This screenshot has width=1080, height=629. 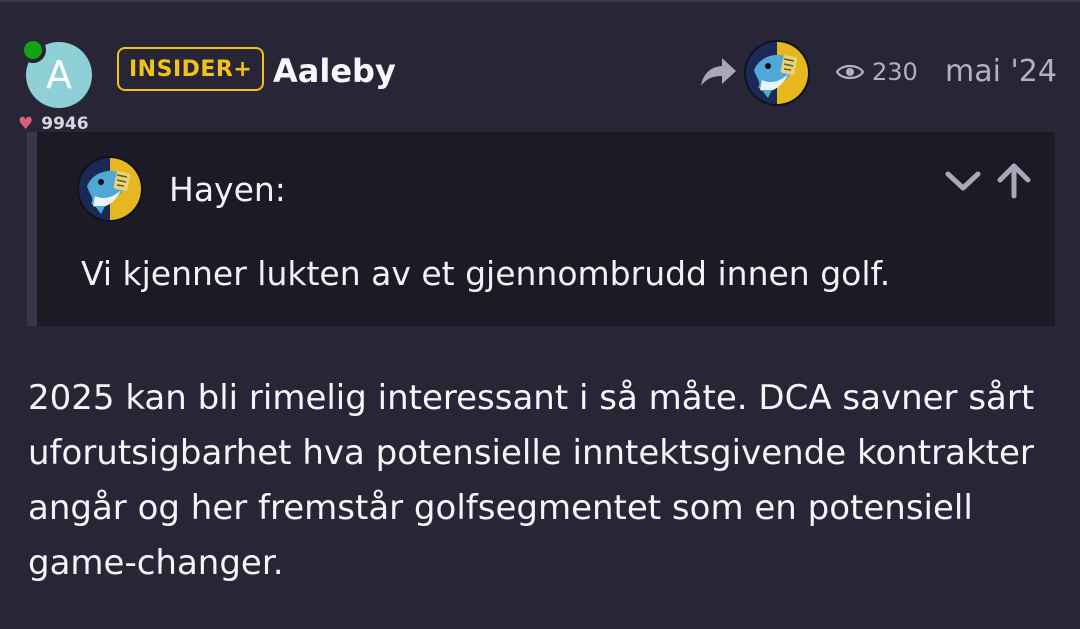 I want to click on share-icon, so click(x=719, y=72).